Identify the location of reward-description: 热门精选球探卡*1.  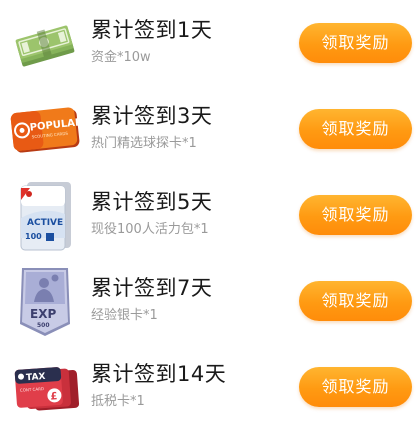
(144, 143).